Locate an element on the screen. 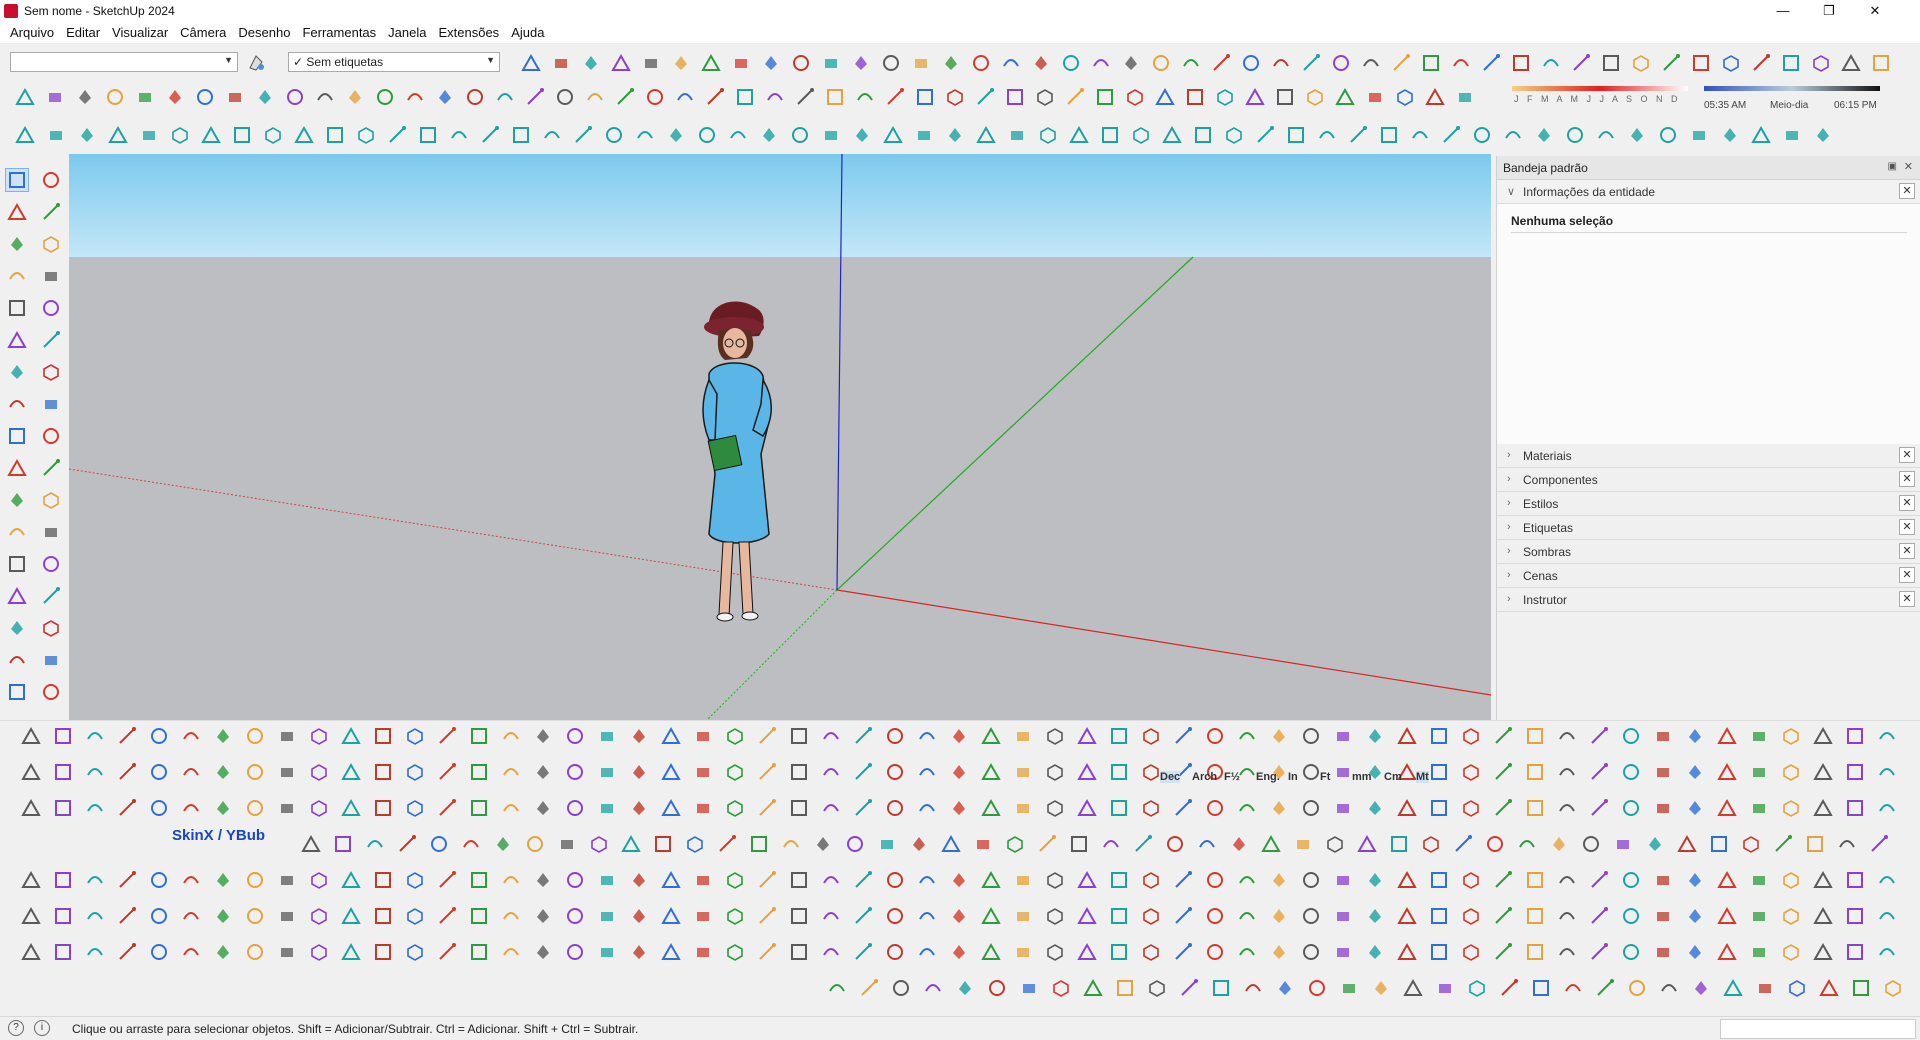 Image resolution: width=1920 pixels, height=1040 pixels. geo-location-icon: ? is located at coordinates (16, 1028).